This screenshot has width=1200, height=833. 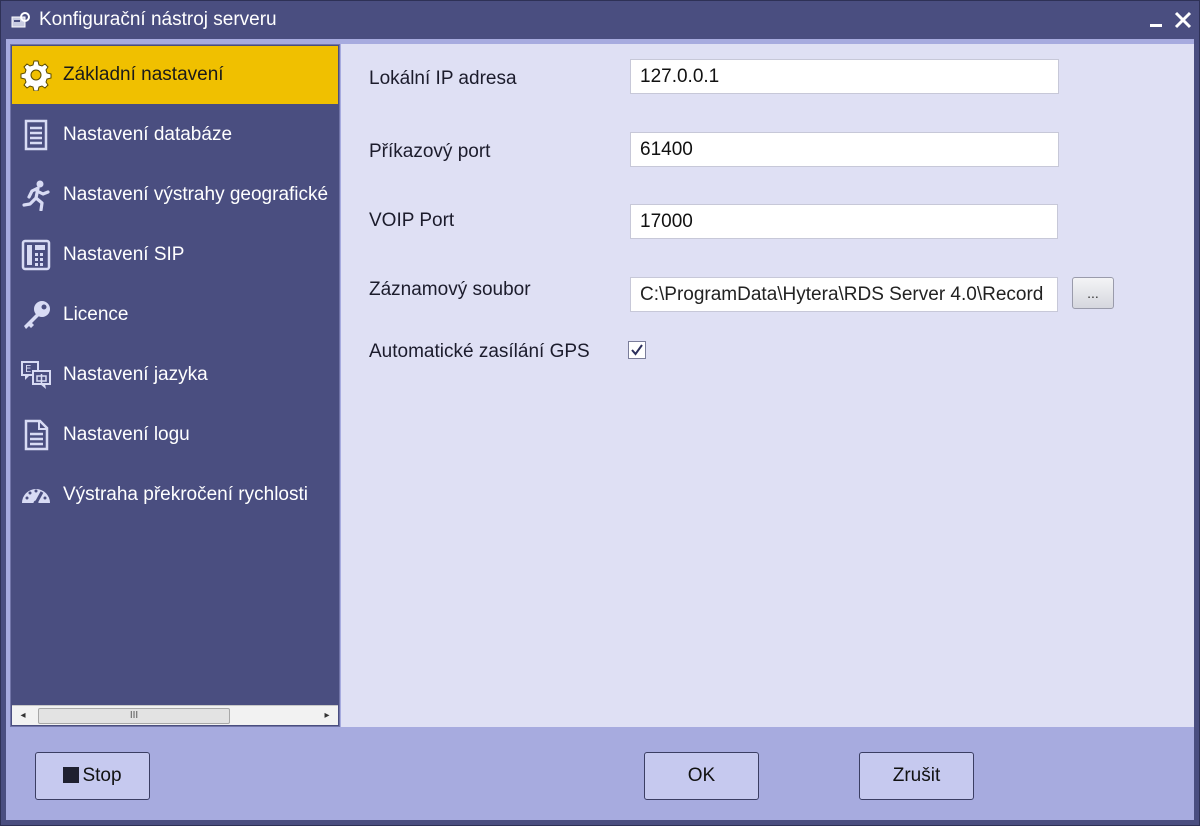 What do you see at coordinates (916, 776) in the screenshot?
I see `cancel-button: Zrušit` at bounding box center [916, 776].